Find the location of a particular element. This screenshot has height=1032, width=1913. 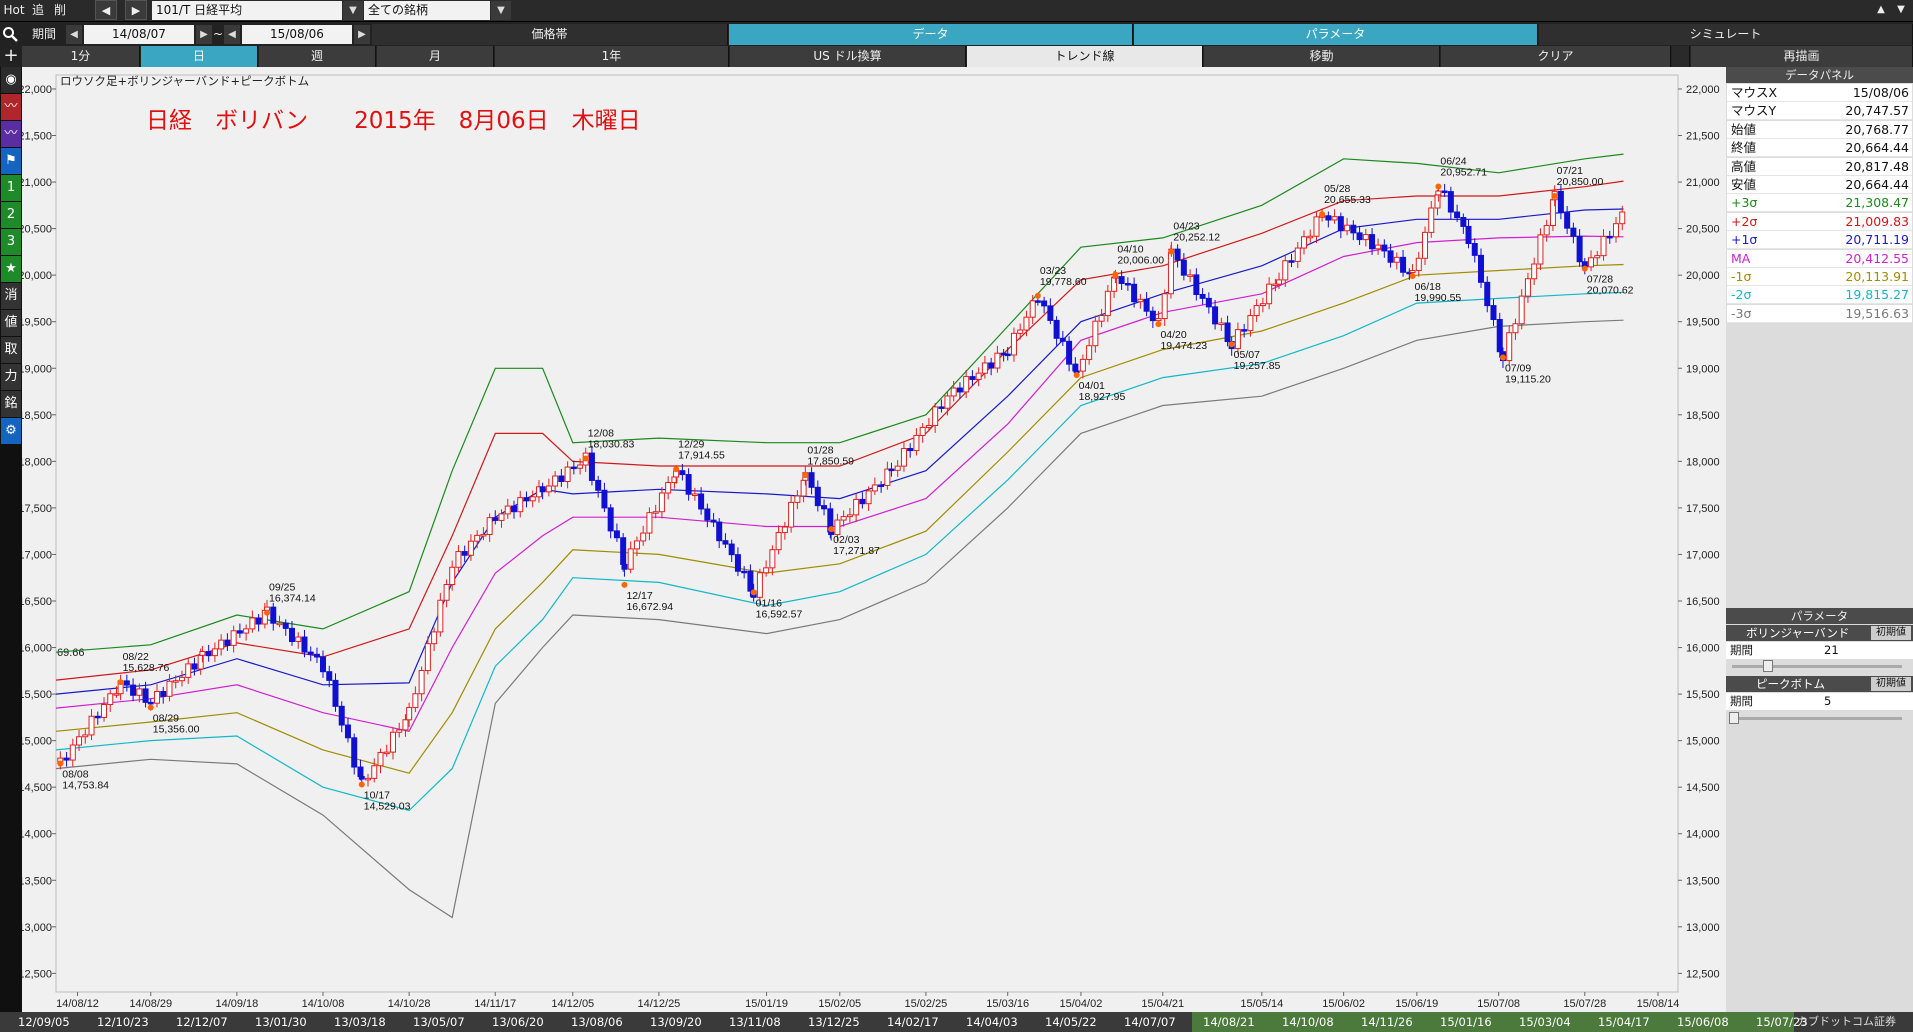

star-icon: ★ is located at coordinates (11, 269).